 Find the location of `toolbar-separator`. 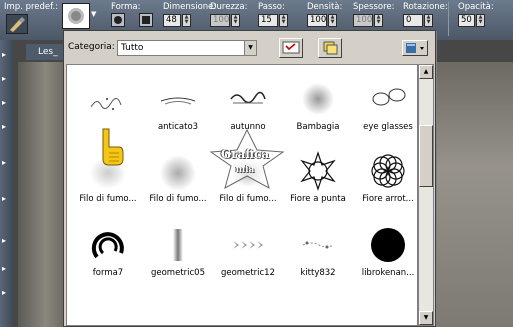

toolbar-separator is located at coordinates (448, 19).